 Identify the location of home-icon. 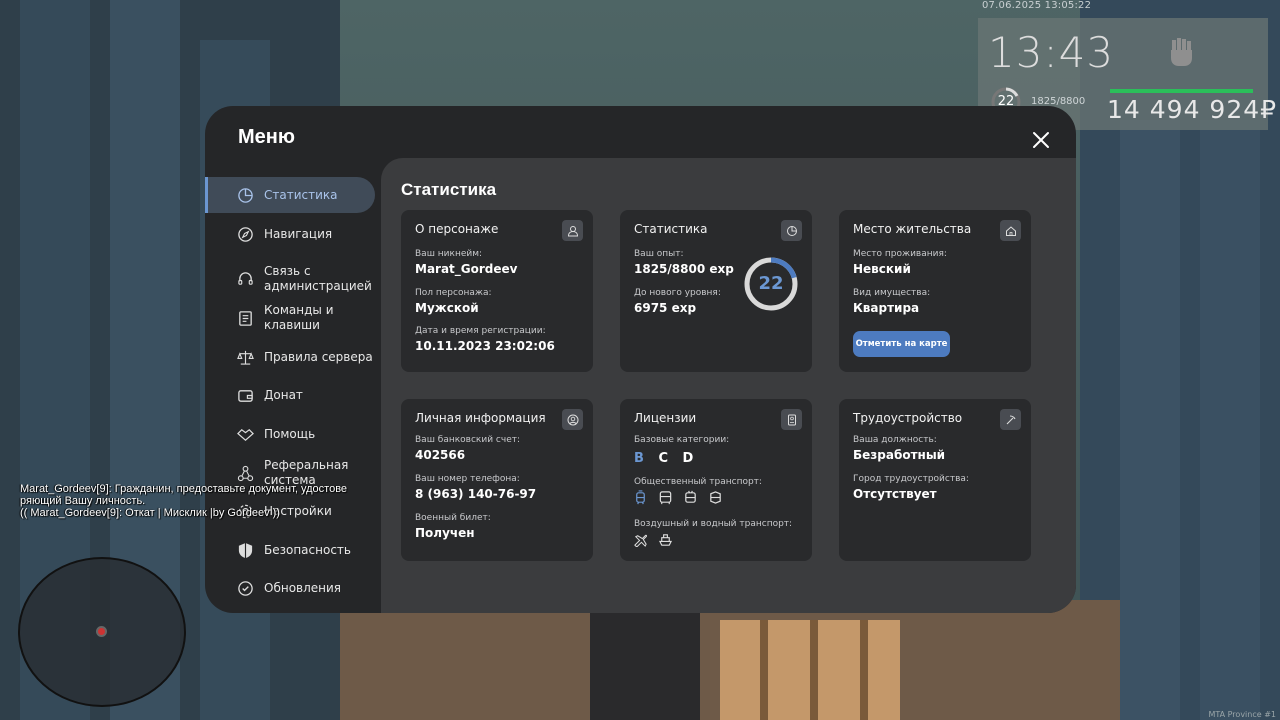
(1010, 230).